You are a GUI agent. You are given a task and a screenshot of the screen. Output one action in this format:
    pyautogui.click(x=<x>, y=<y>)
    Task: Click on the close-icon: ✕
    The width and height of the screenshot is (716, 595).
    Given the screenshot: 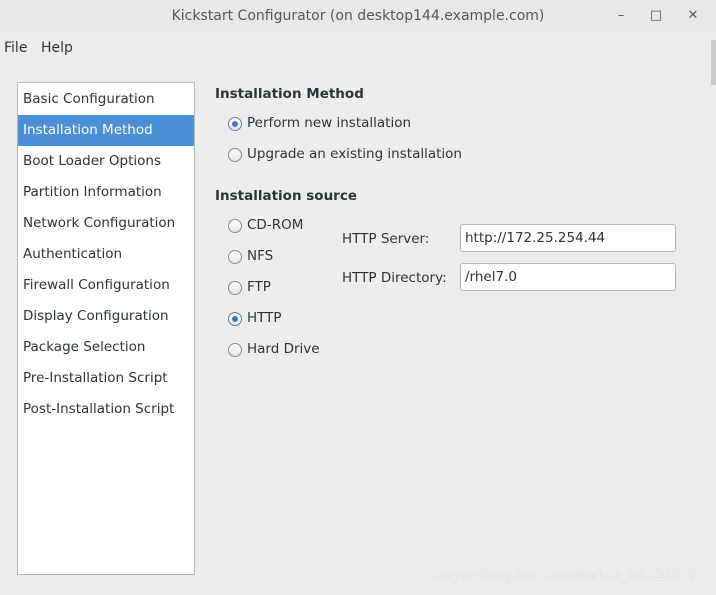 What is the action you would take?
    pyautogui.click(x=693, y=16)
    